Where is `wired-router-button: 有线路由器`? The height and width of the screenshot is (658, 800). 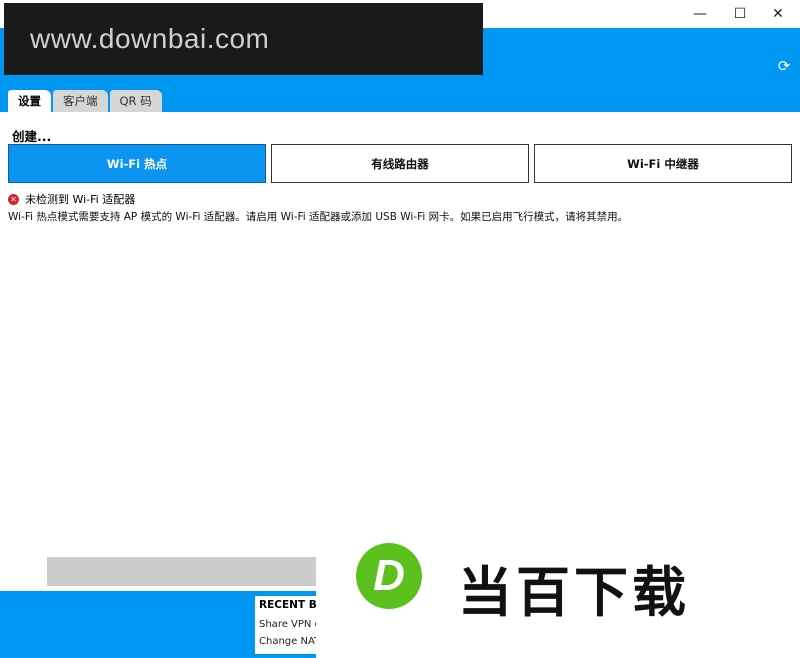 wired-router-button: 有线路由器 is located at coordinates (400, 163).